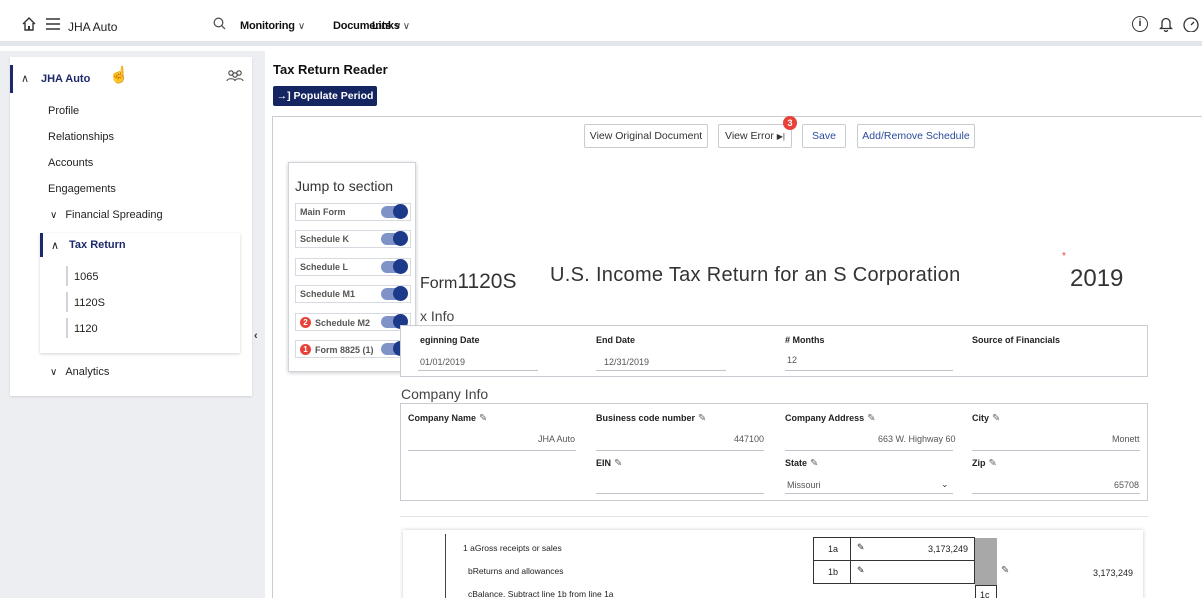  I want to click on page-title: Tax Return Reader, so click(330, 69).